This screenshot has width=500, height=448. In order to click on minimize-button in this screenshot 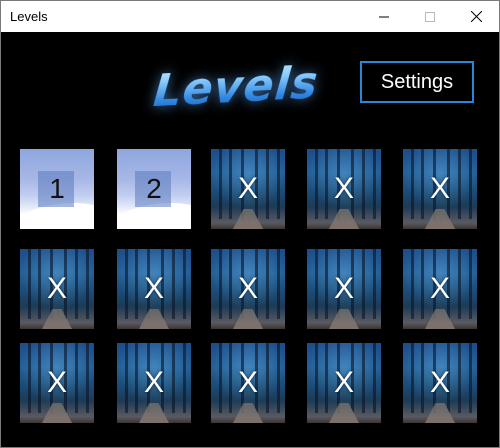, I will do `click(384, 16)`.